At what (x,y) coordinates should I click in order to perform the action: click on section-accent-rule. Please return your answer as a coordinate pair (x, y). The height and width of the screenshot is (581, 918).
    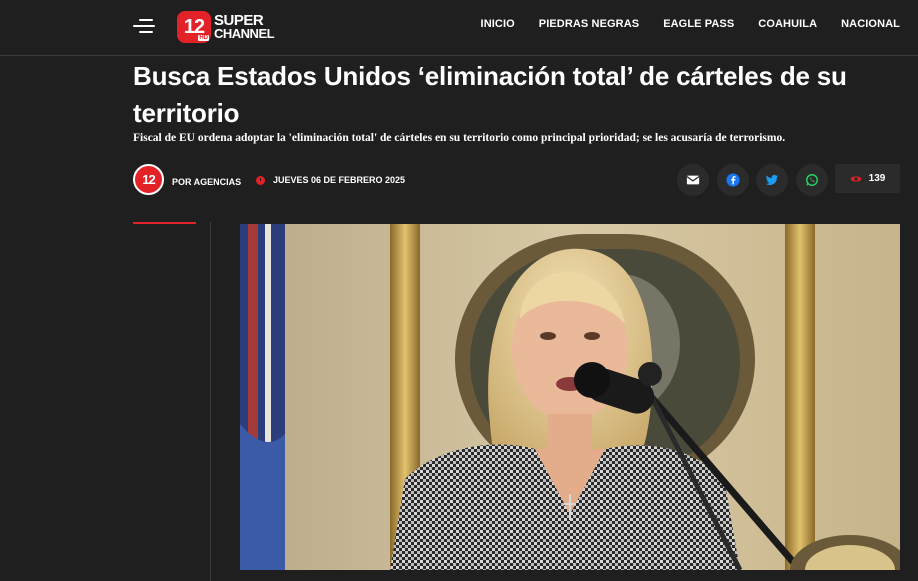
    Looking at the image, I should click on (164, 223).